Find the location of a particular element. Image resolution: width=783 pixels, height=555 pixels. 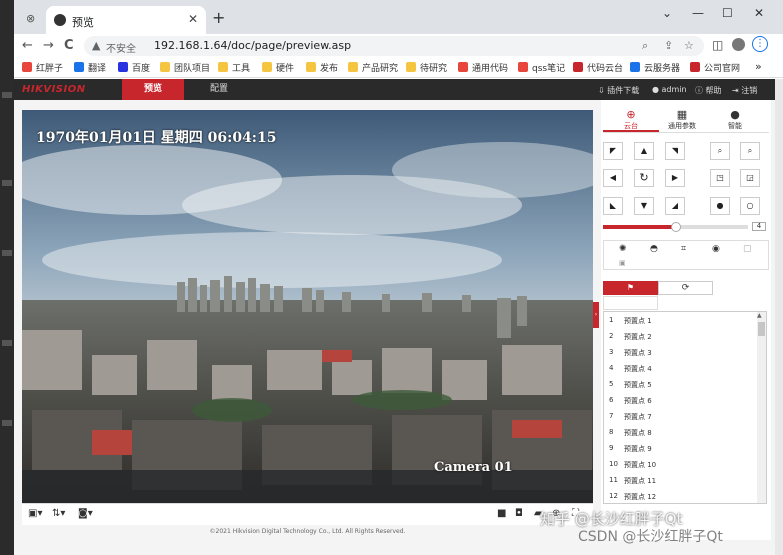

focus-far-icon: ◲ is located at coordinates (750, 178).